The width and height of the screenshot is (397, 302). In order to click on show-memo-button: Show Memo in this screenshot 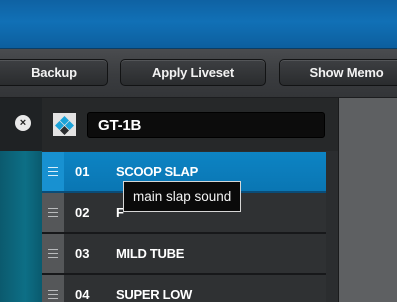, I will do `click(338, 72)`.